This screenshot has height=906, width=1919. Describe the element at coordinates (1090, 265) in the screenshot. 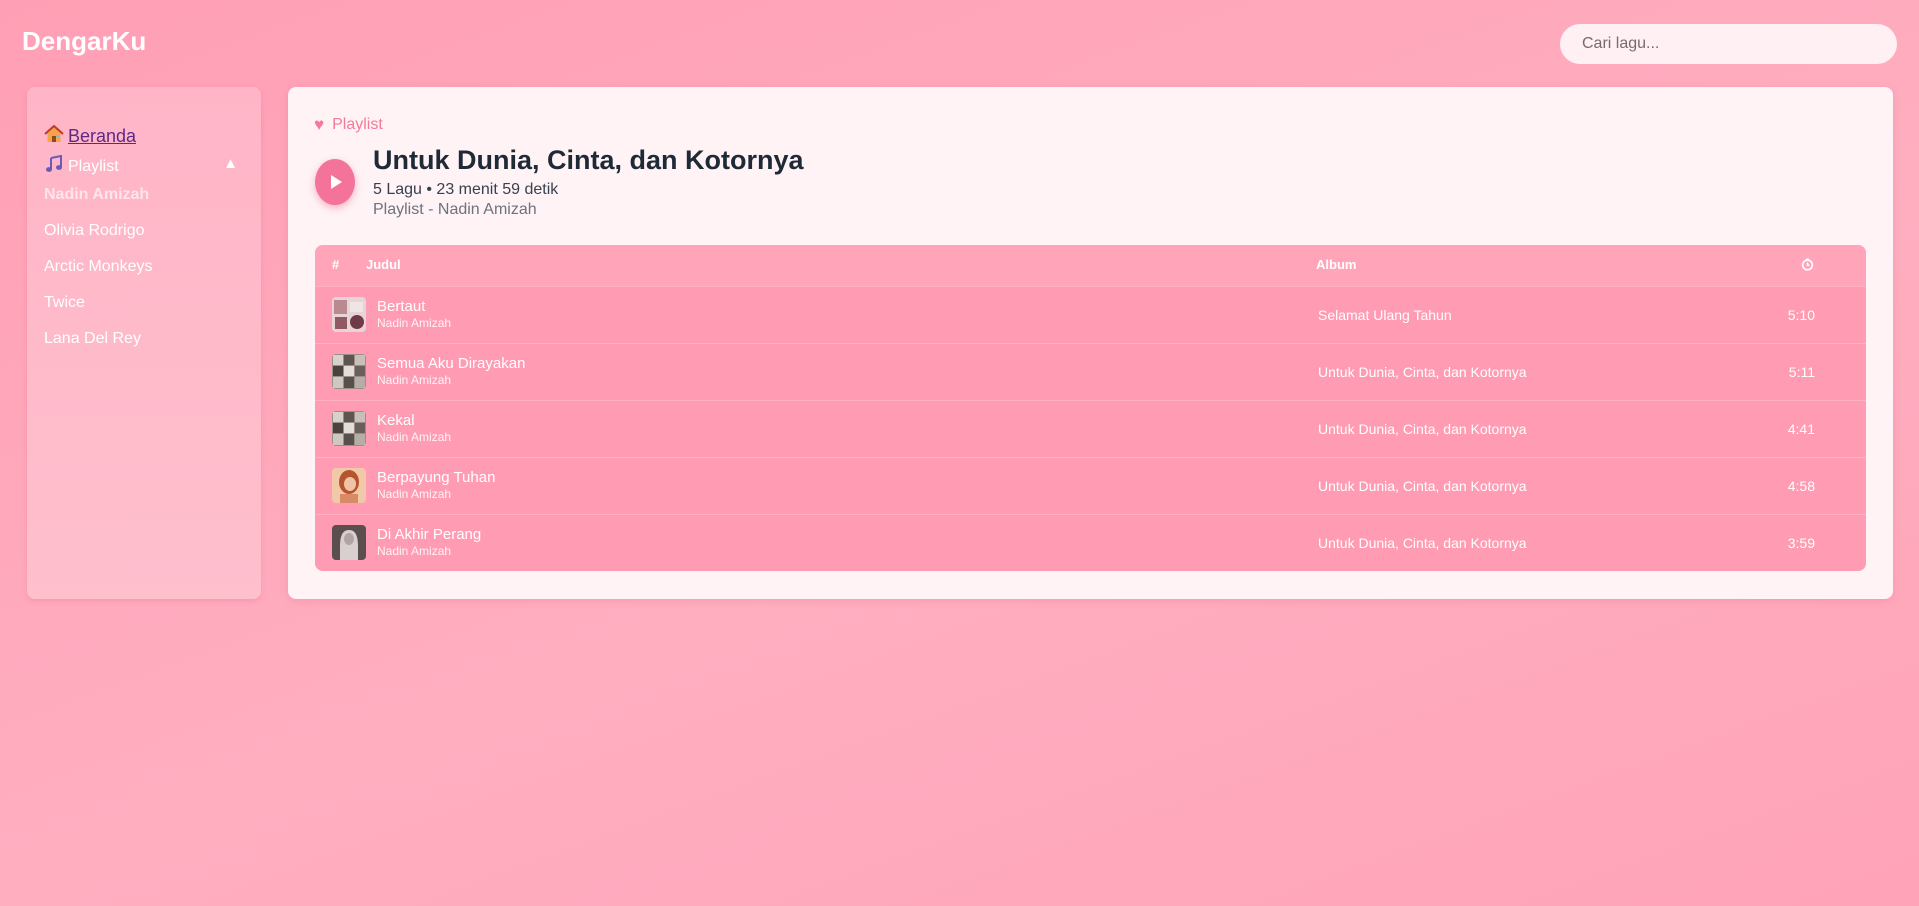

I see `table-header: # Judul Album` at that location.